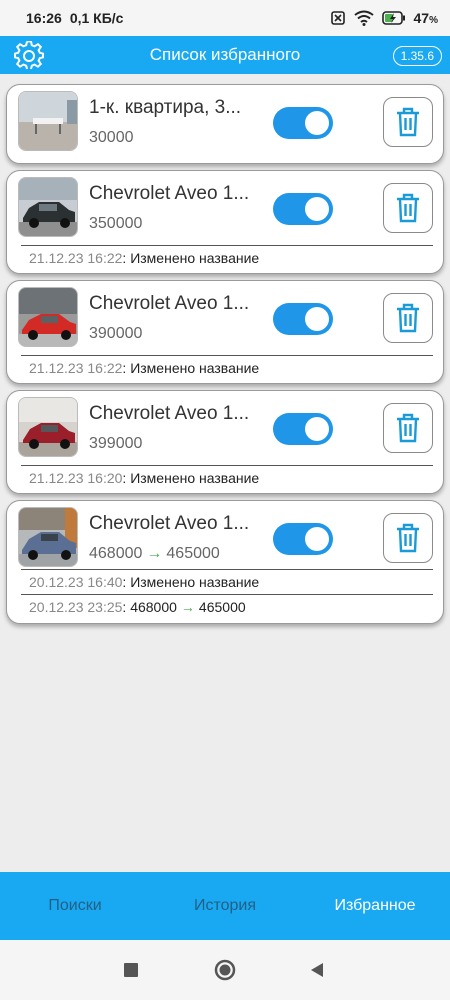 The image size is (450, 1000). I want to click on status-time: 16:26, so click(44, 18).